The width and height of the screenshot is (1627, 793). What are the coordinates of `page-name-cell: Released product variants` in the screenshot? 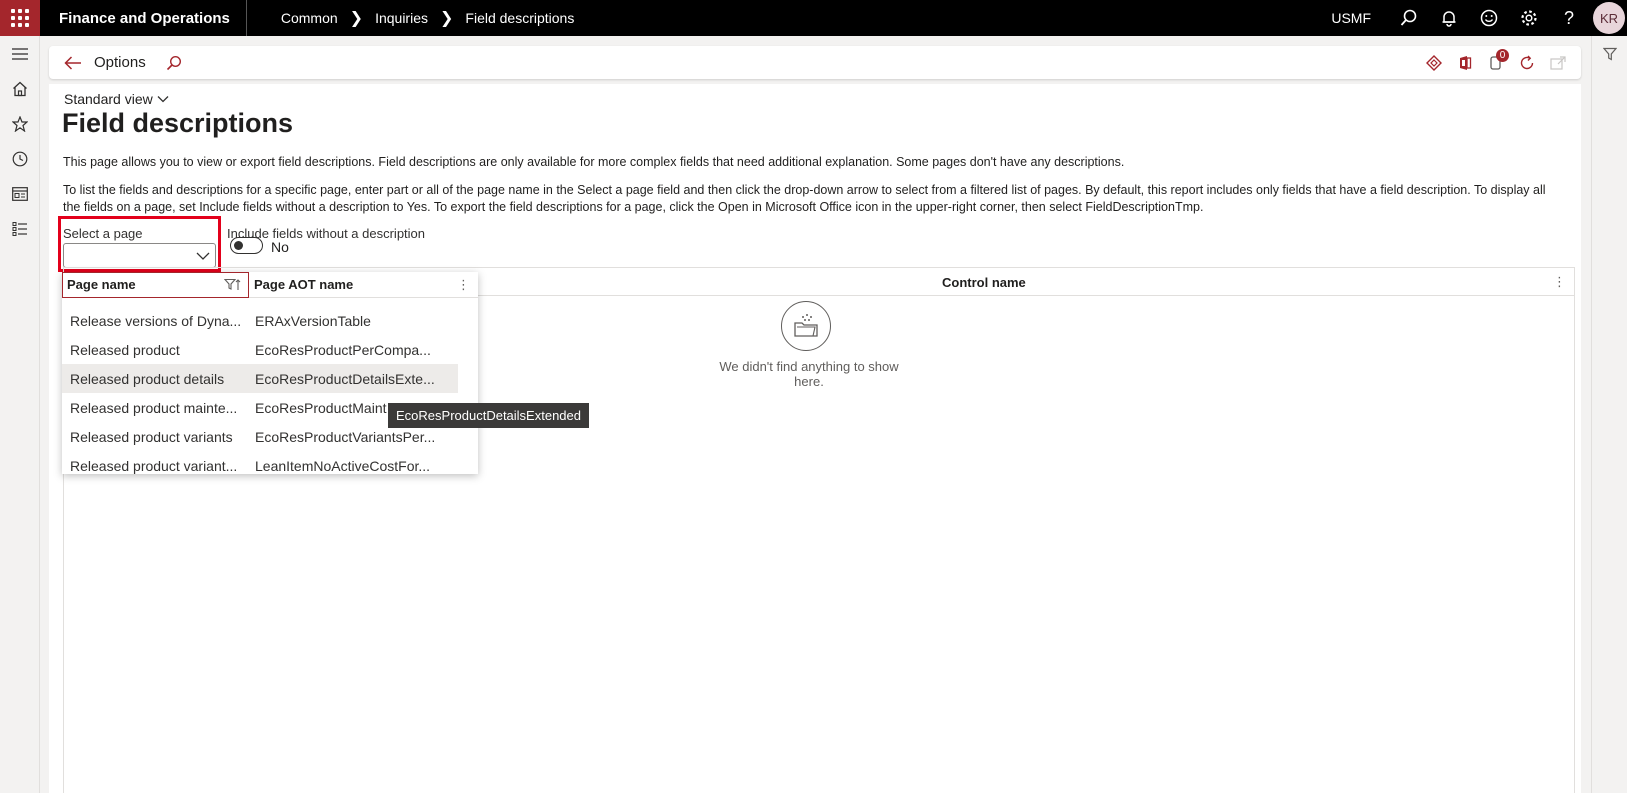 It's located at (151, 436).